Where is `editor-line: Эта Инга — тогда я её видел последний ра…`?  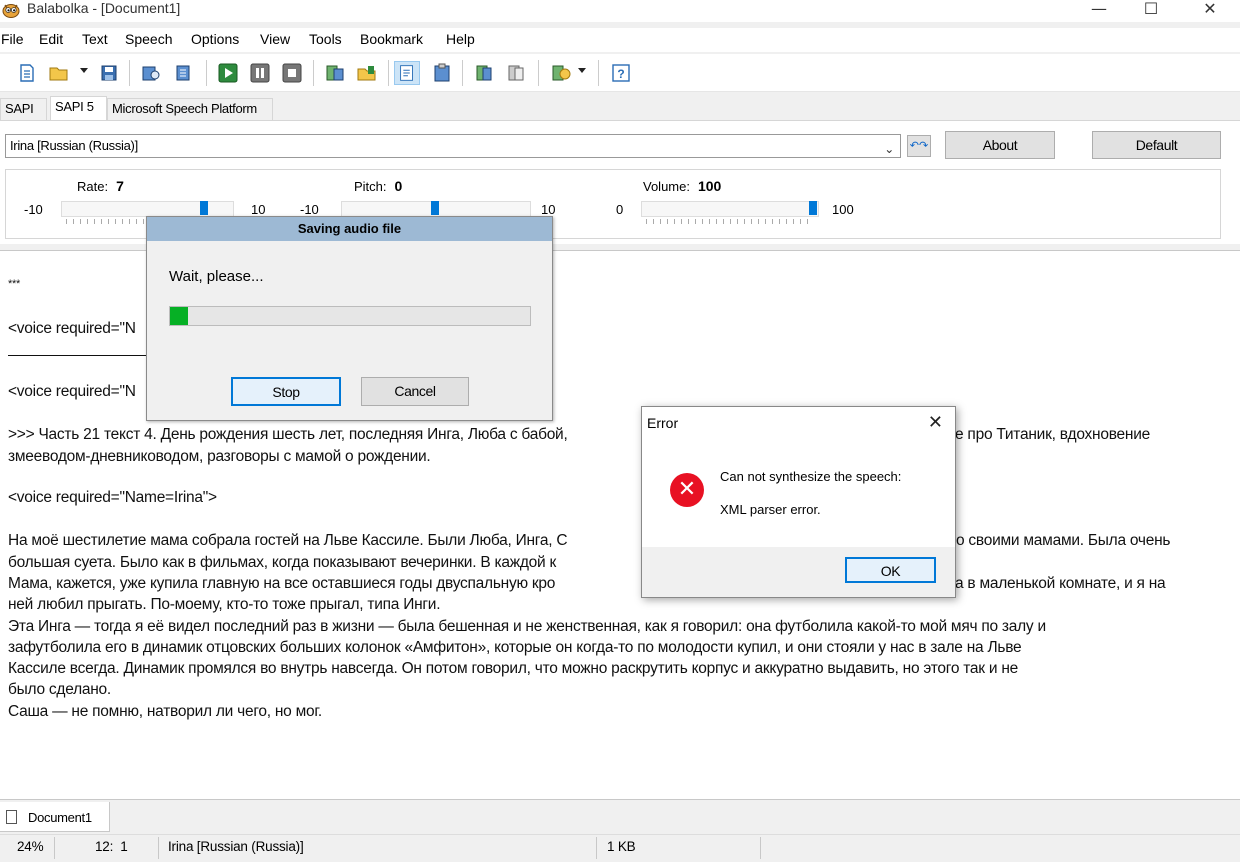
editor-line: Эта Инга — тогда я её видел последний ра… is located at coordinates (527, 626).